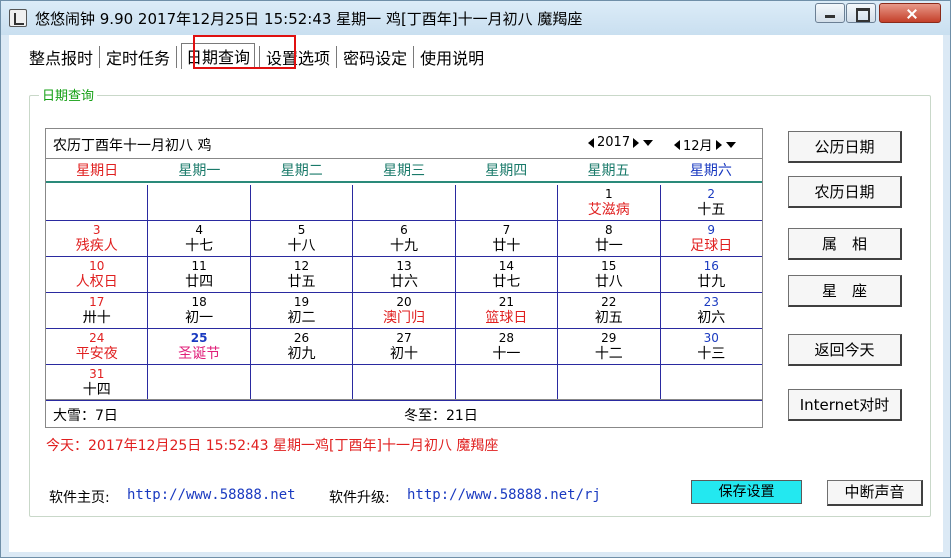  Describe the element at coordinates (910, 13) in the screenshot. I see `close-button` at that location.